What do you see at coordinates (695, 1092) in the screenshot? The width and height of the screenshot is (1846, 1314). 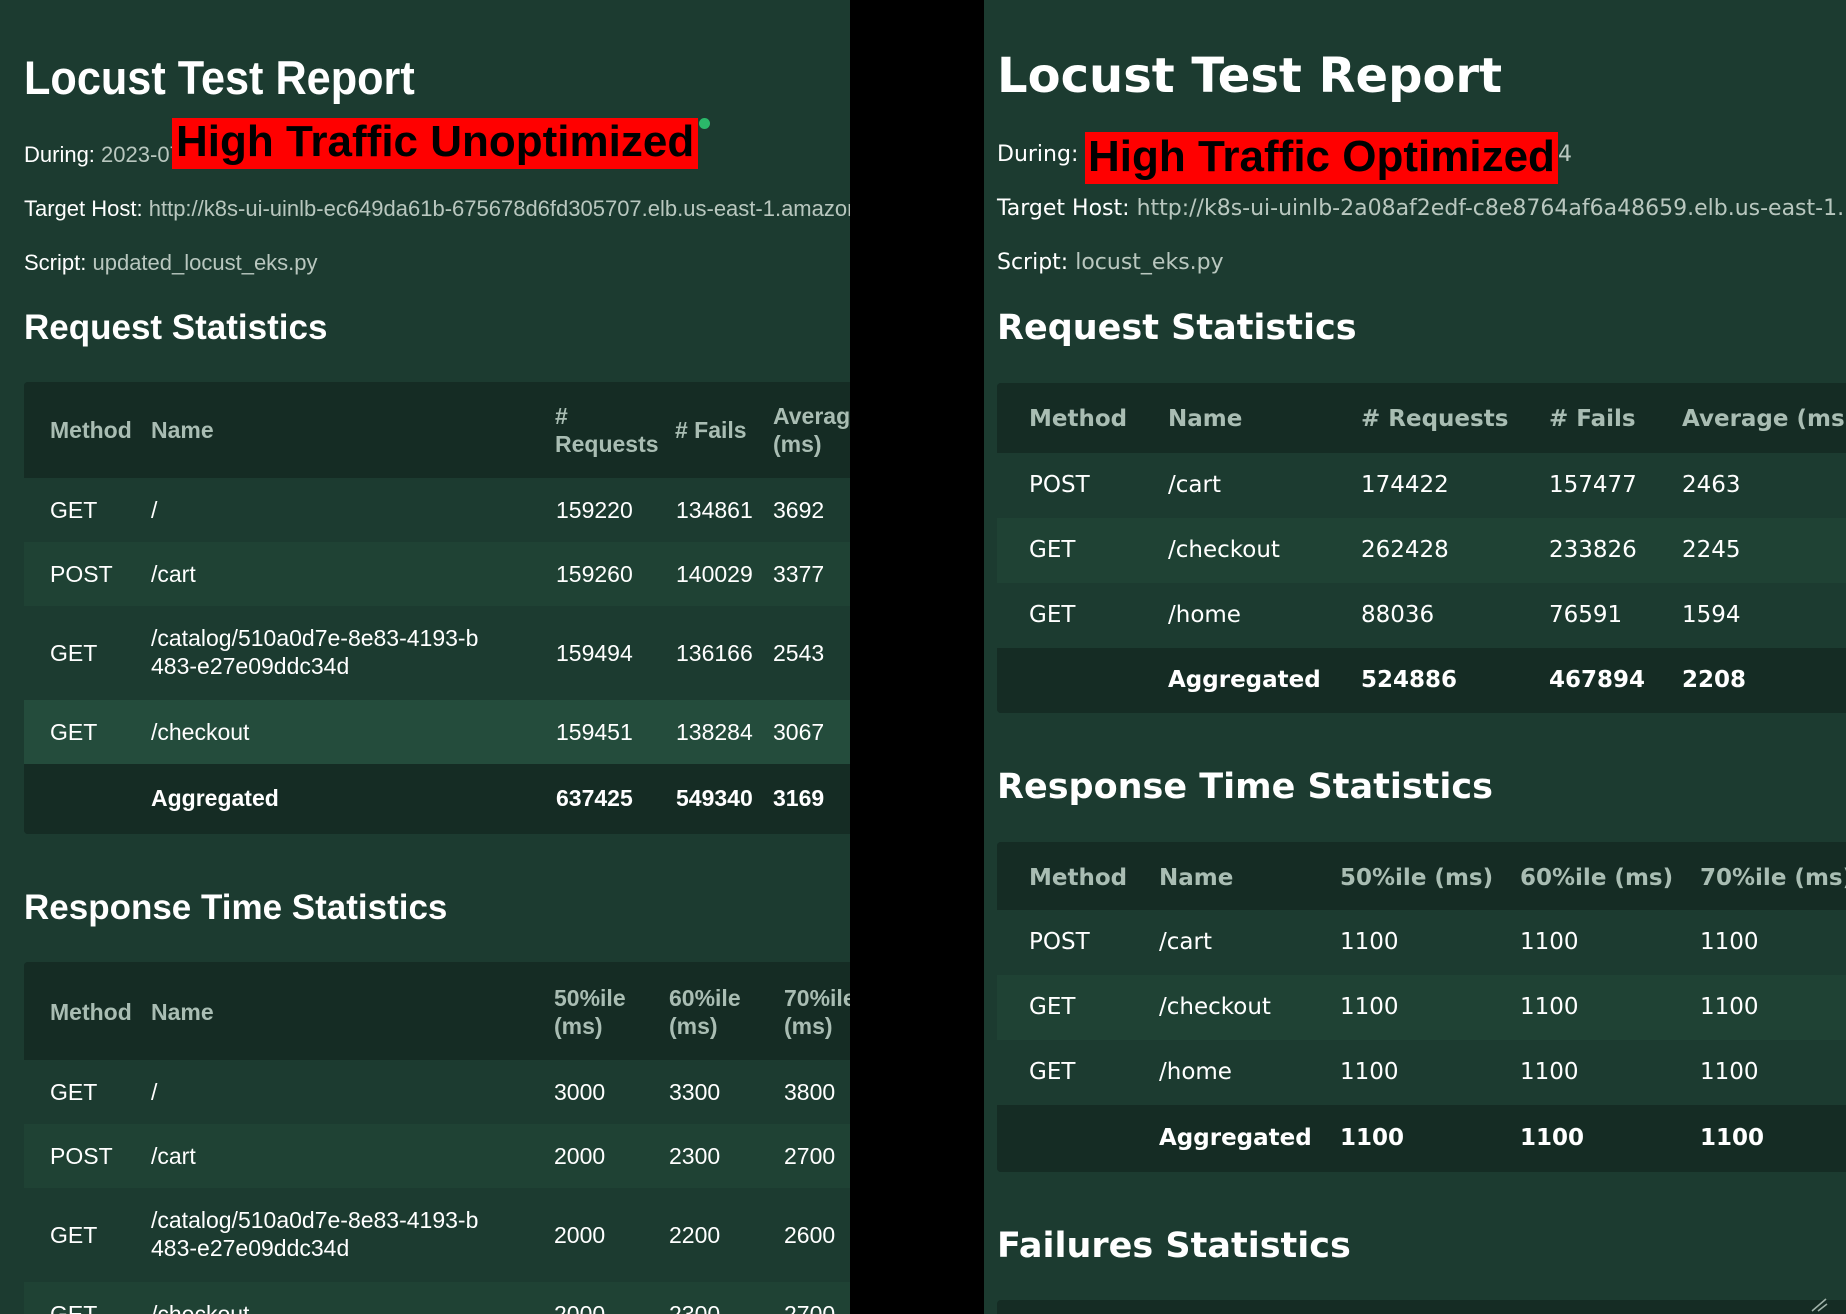 I see `cell-p60: 3300` at bounding box center [695, 1092].